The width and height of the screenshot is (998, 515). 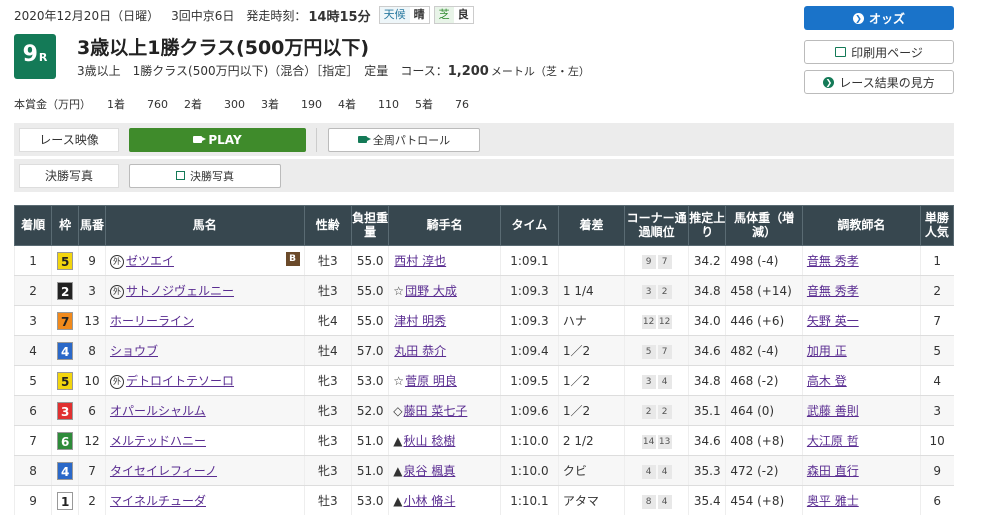 What do you see at coordinates (205, 175) in the screenshot?
I see `finish-photo-button: 決勝写真` at bounding box center [205, 175].